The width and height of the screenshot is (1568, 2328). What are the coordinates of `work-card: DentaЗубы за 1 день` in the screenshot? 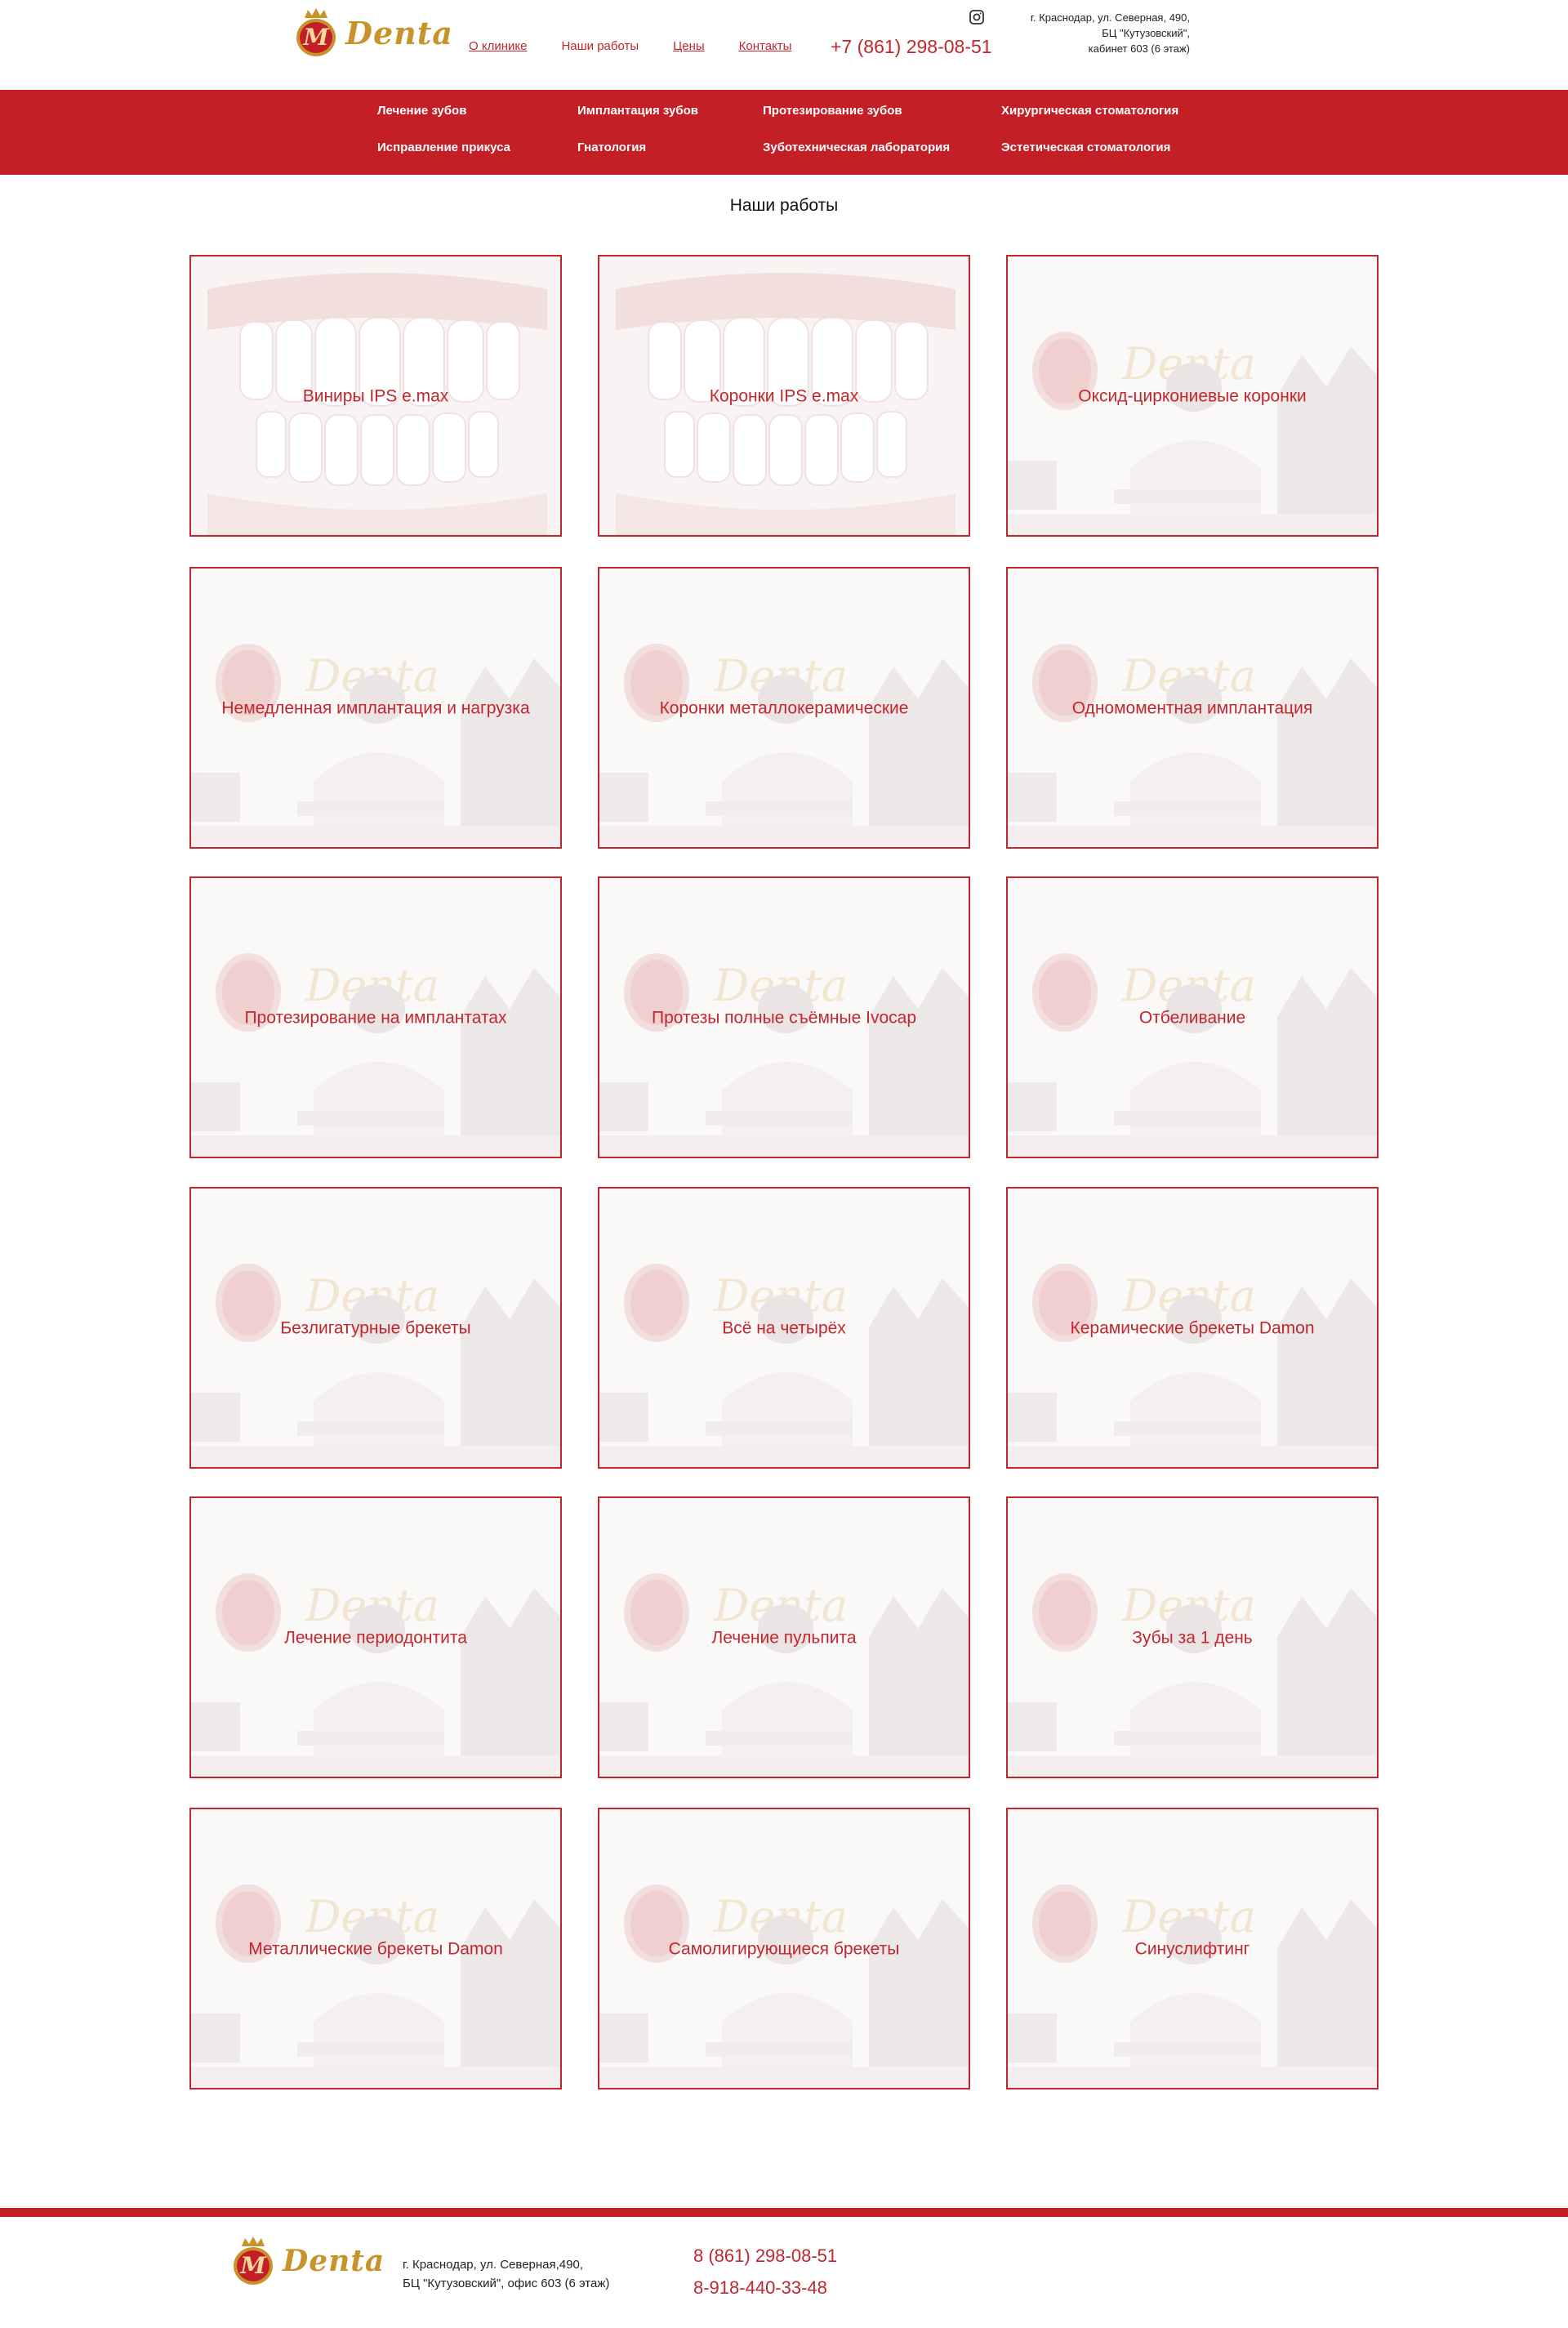 It's located at (1192, 1637).